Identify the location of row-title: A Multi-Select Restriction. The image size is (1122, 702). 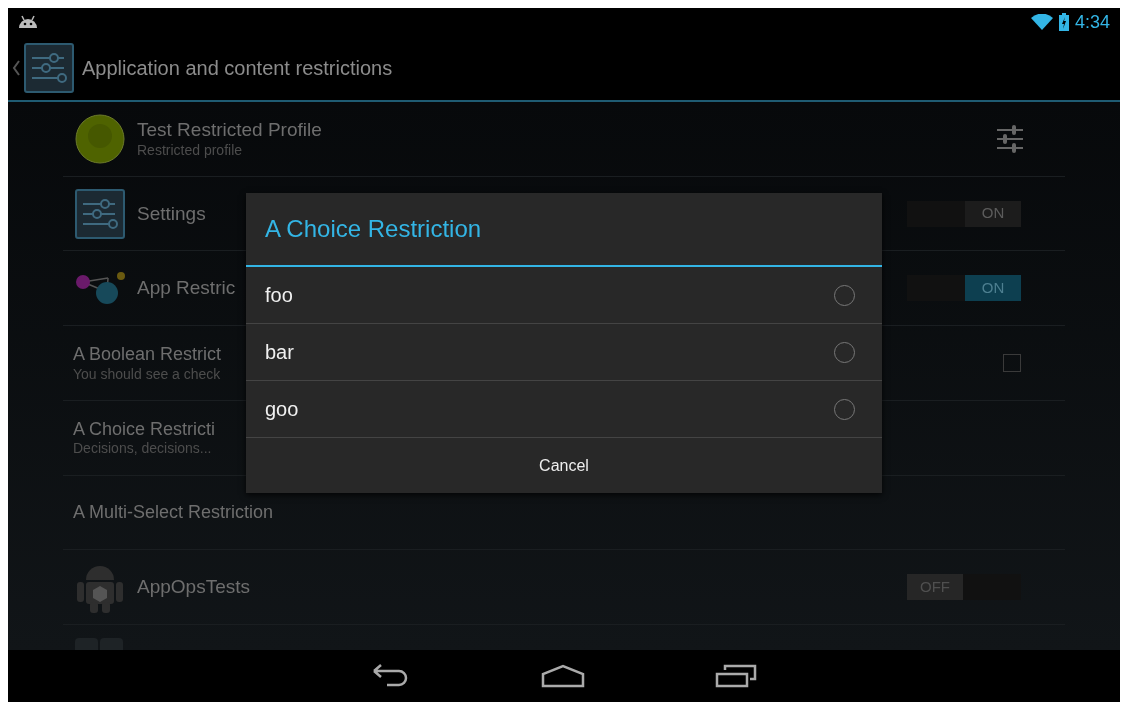
(173, 512).